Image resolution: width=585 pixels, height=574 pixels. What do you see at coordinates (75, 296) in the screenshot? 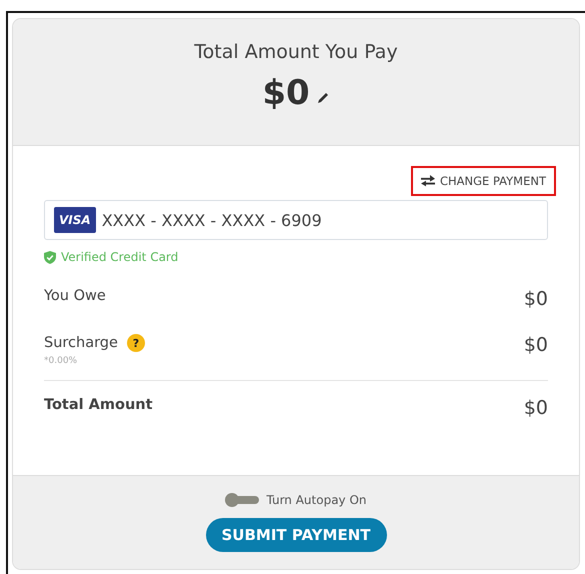
I see `line-label: You Owe` at bounding box center [75, 296].